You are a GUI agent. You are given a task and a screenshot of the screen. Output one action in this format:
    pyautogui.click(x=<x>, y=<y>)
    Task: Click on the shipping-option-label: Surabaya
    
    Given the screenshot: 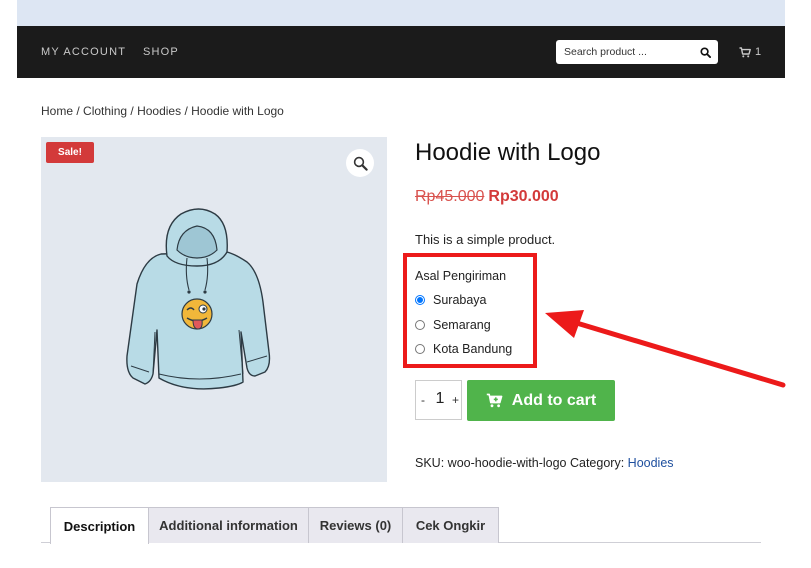 What is the action you would take?
    pyautogui.click(x=460, y=300)
    